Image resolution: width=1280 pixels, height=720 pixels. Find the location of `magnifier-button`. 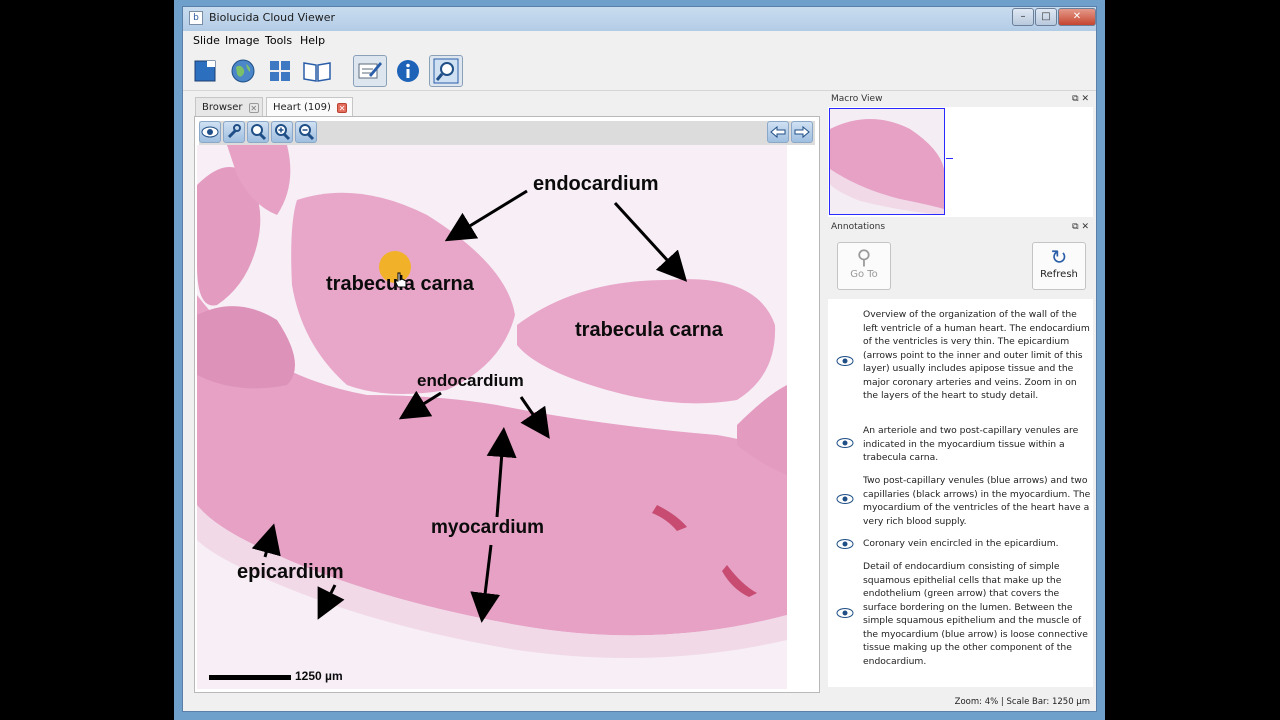

magnifier-button is located at coordinates (446, 71).